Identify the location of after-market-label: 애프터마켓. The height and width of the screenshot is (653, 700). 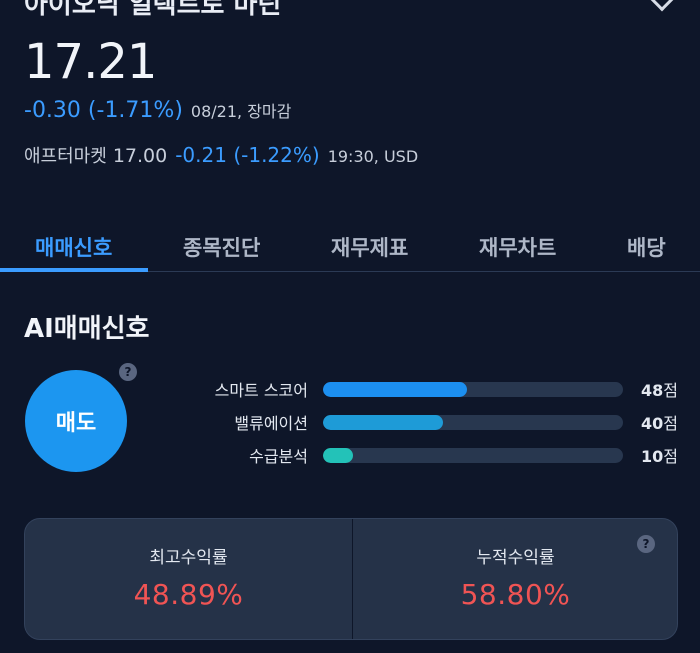
(65, 156).